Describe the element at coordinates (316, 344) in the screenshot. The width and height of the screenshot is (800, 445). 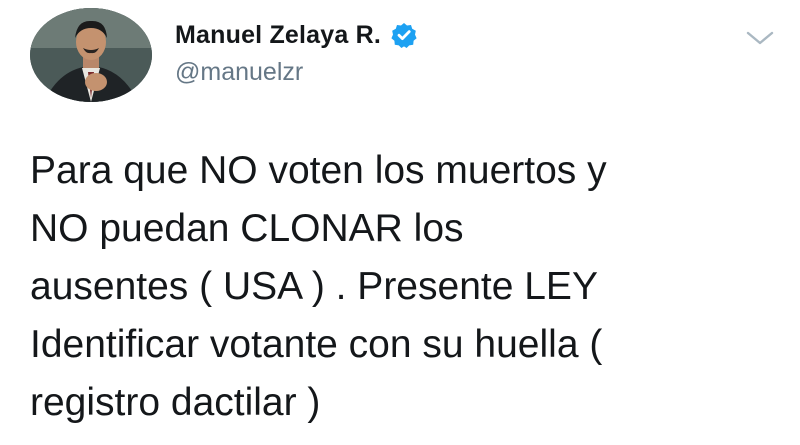
I see `tweet-text-line: Identificar votante con su huella (` at that location.